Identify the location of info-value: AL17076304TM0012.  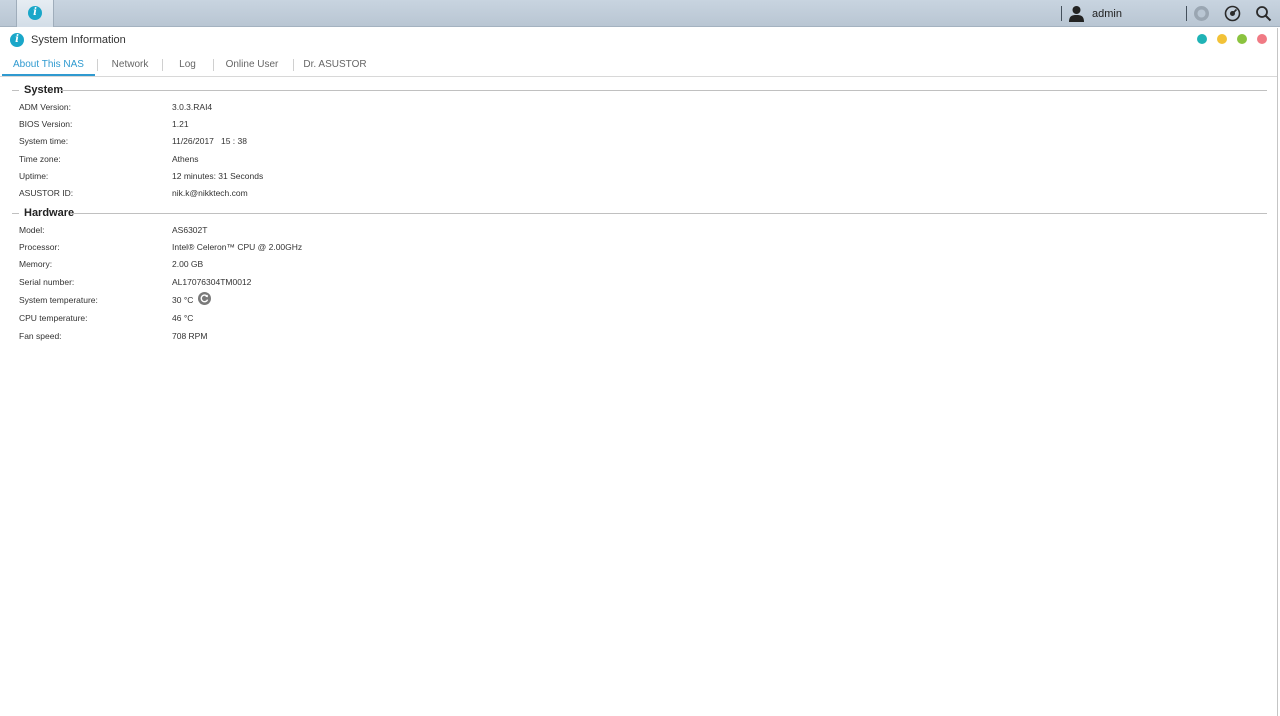
(212, 282).